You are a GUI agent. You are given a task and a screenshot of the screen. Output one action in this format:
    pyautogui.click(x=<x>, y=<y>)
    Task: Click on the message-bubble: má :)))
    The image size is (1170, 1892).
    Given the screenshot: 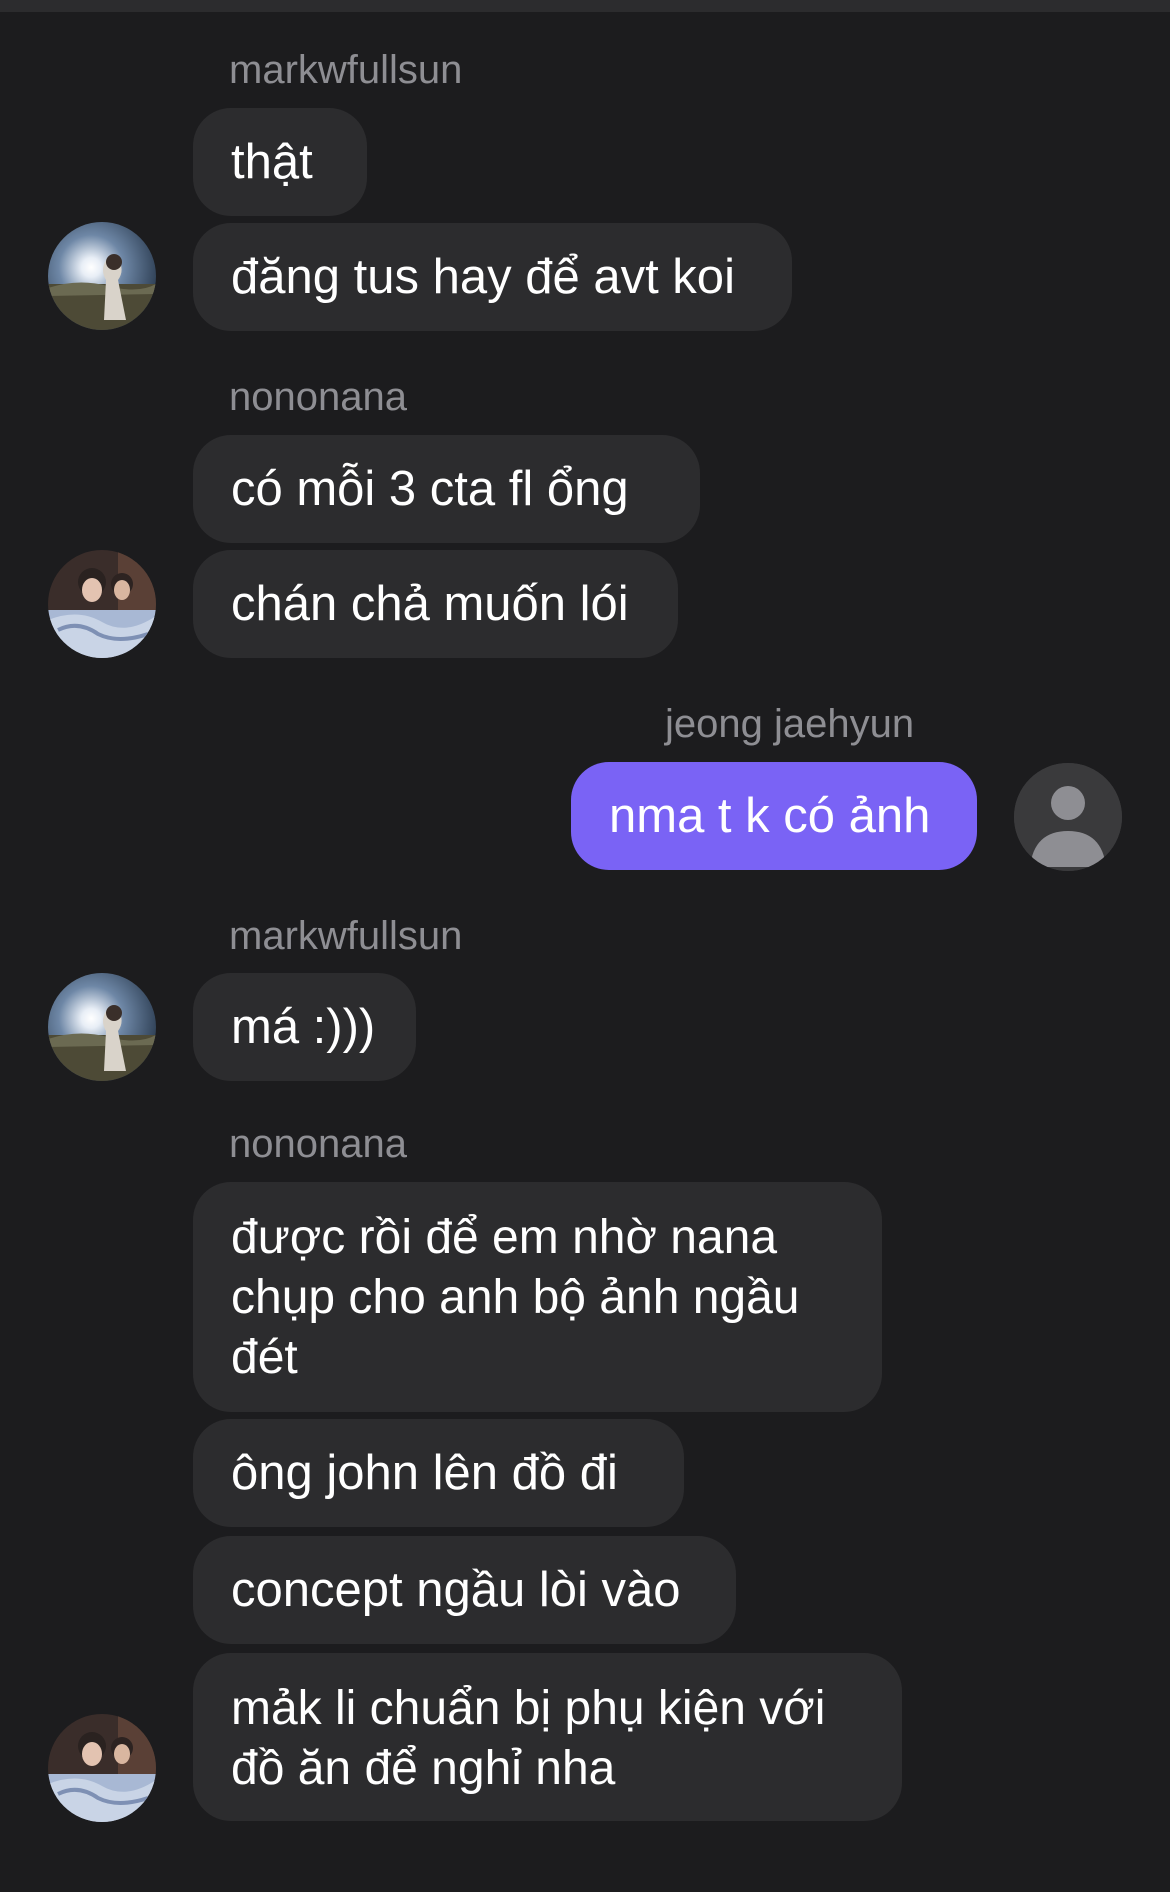 What is the action you would take?
    pyautogui.click(x=304, y=1027)
    